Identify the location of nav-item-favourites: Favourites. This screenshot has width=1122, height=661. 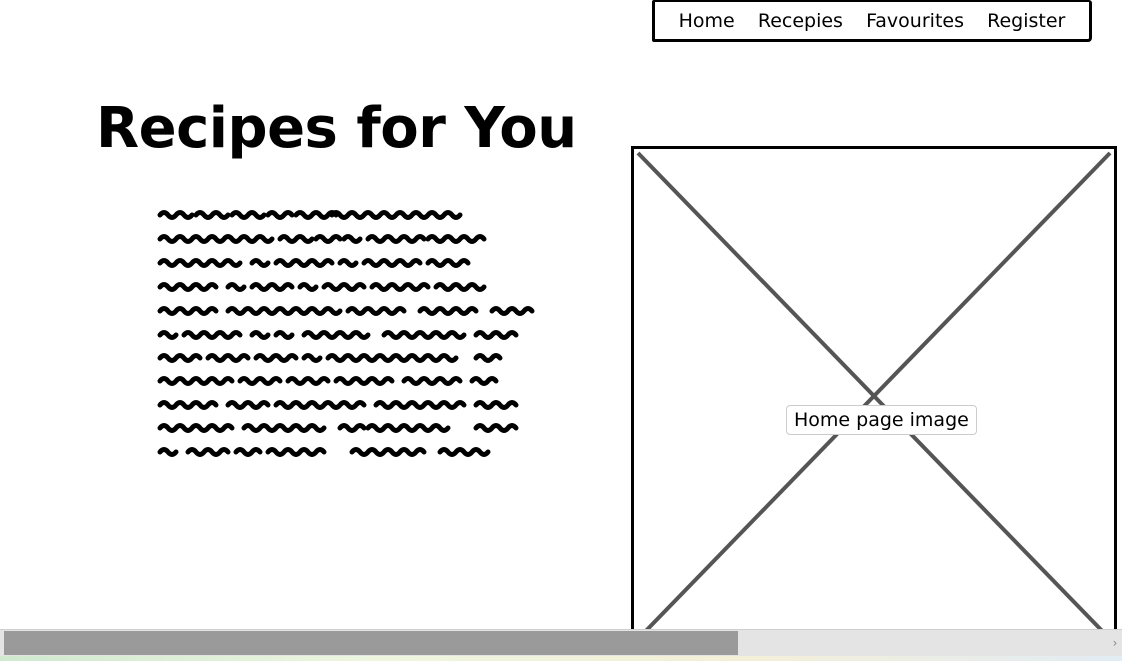
(915, 21).